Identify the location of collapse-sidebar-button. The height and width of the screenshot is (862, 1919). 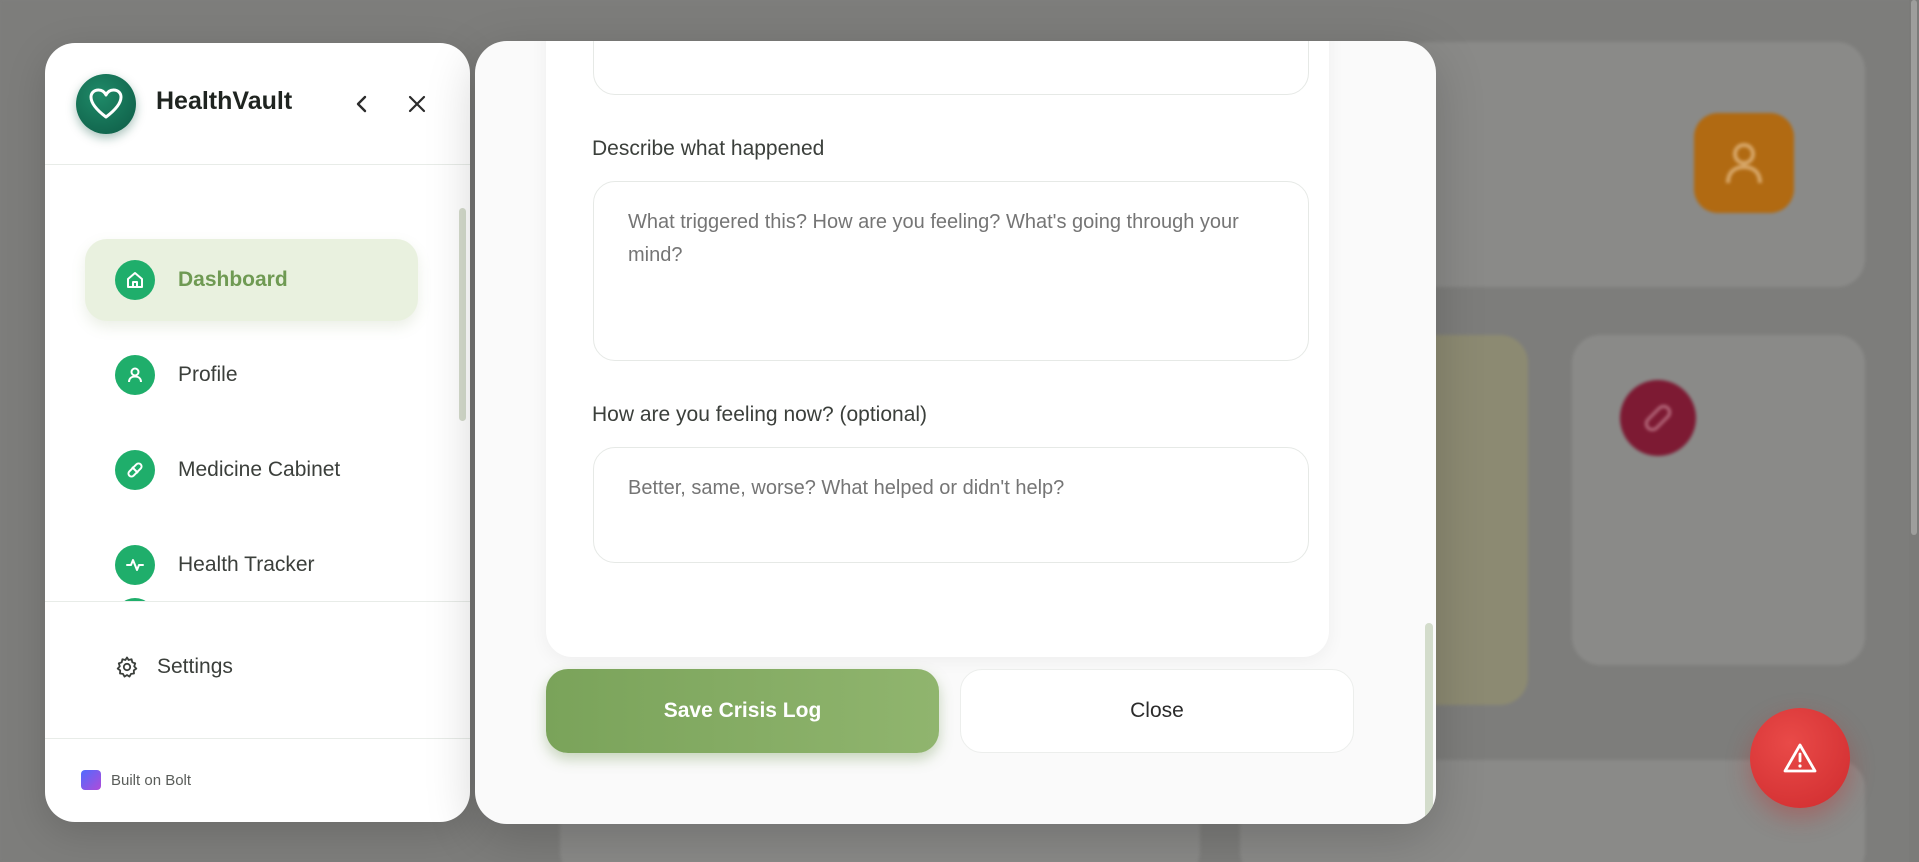
(362, 104).